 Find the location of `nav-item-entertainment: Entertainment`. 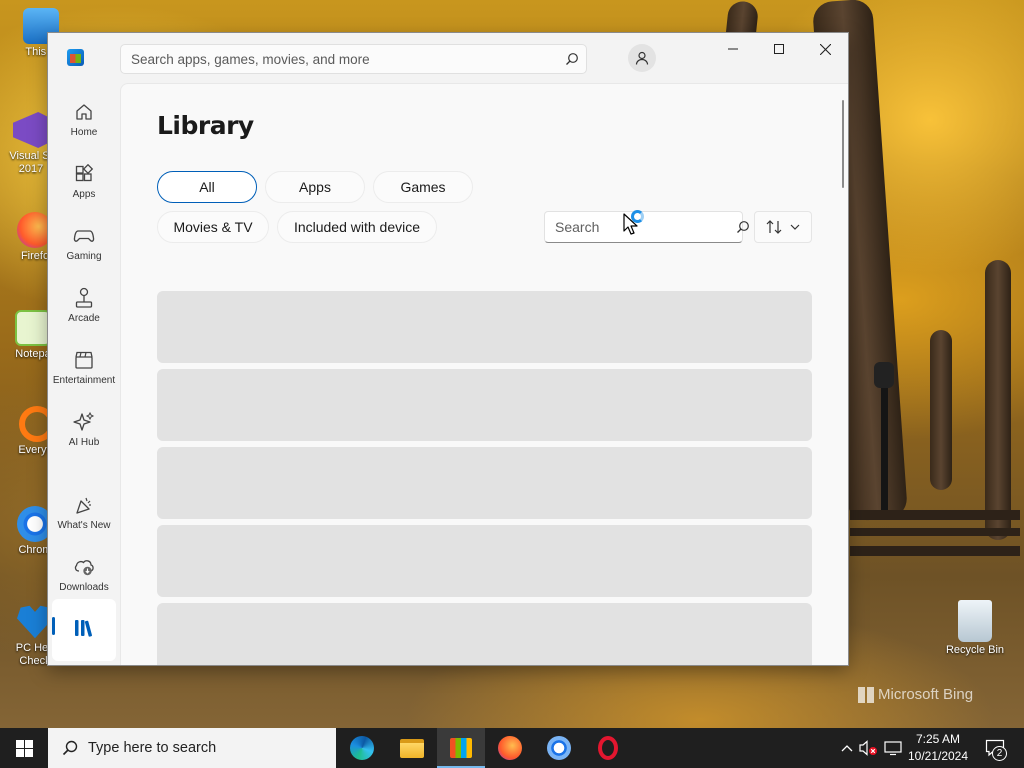

nav-item-entertainment: Entertainment is located at coordinates (84, 367).